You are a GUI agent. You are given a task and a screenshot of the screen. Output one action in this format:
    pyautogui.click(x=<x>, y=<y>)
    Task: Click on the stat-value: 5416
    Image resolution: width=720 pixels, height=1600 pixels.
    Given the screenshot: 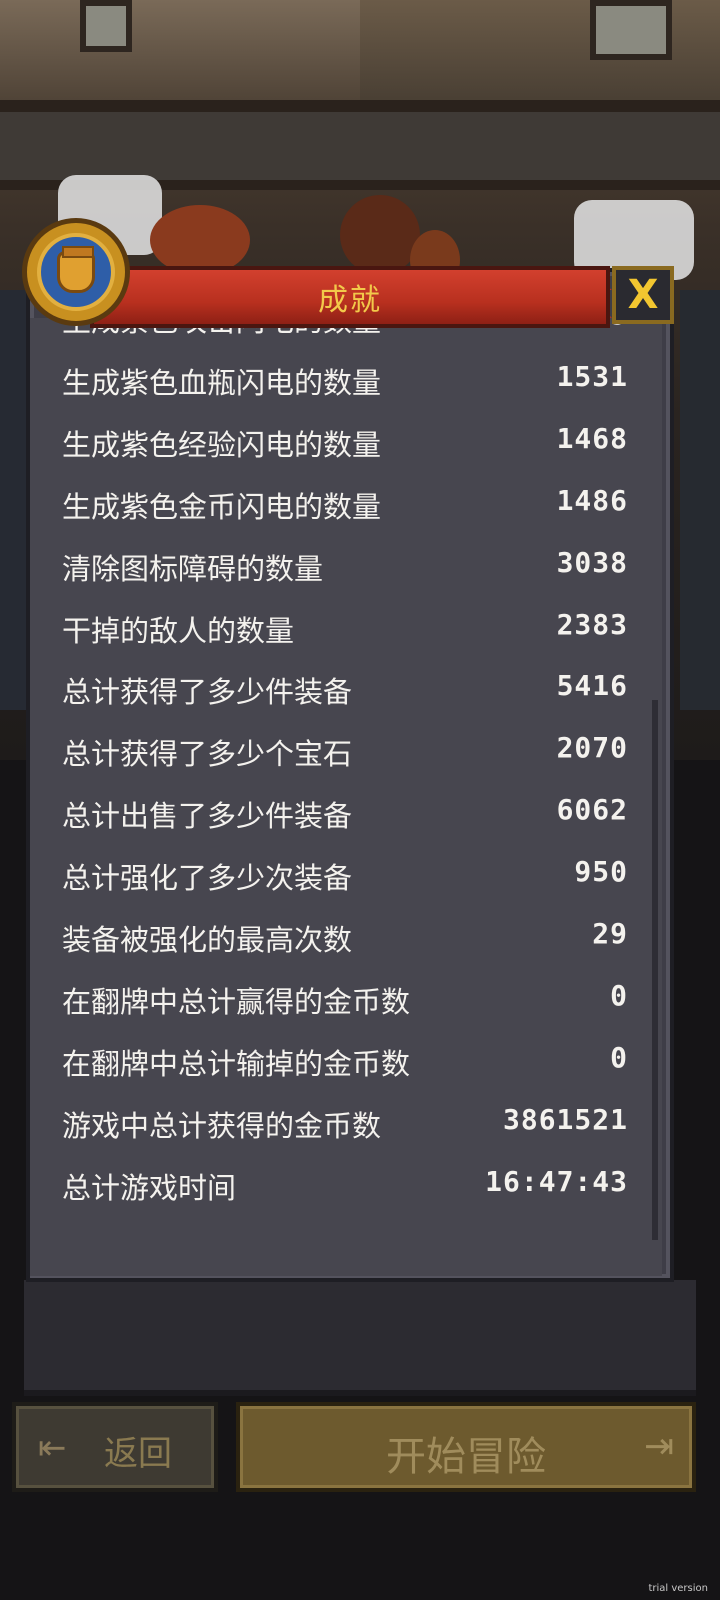 What is the action you would take?
    pyautogui.click(x=592, y=686)
    